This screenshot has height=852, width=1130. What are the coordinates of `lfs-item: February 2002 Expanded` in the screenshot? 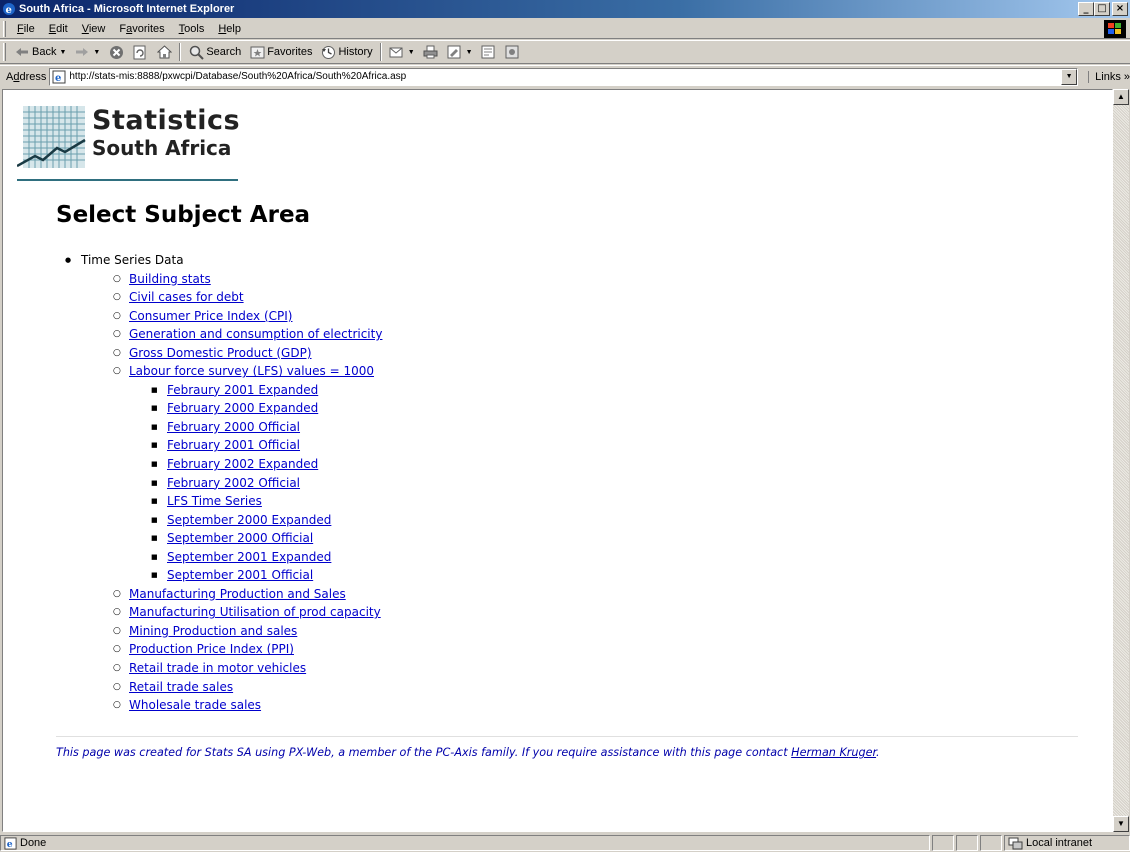 It's located at (266, 464).